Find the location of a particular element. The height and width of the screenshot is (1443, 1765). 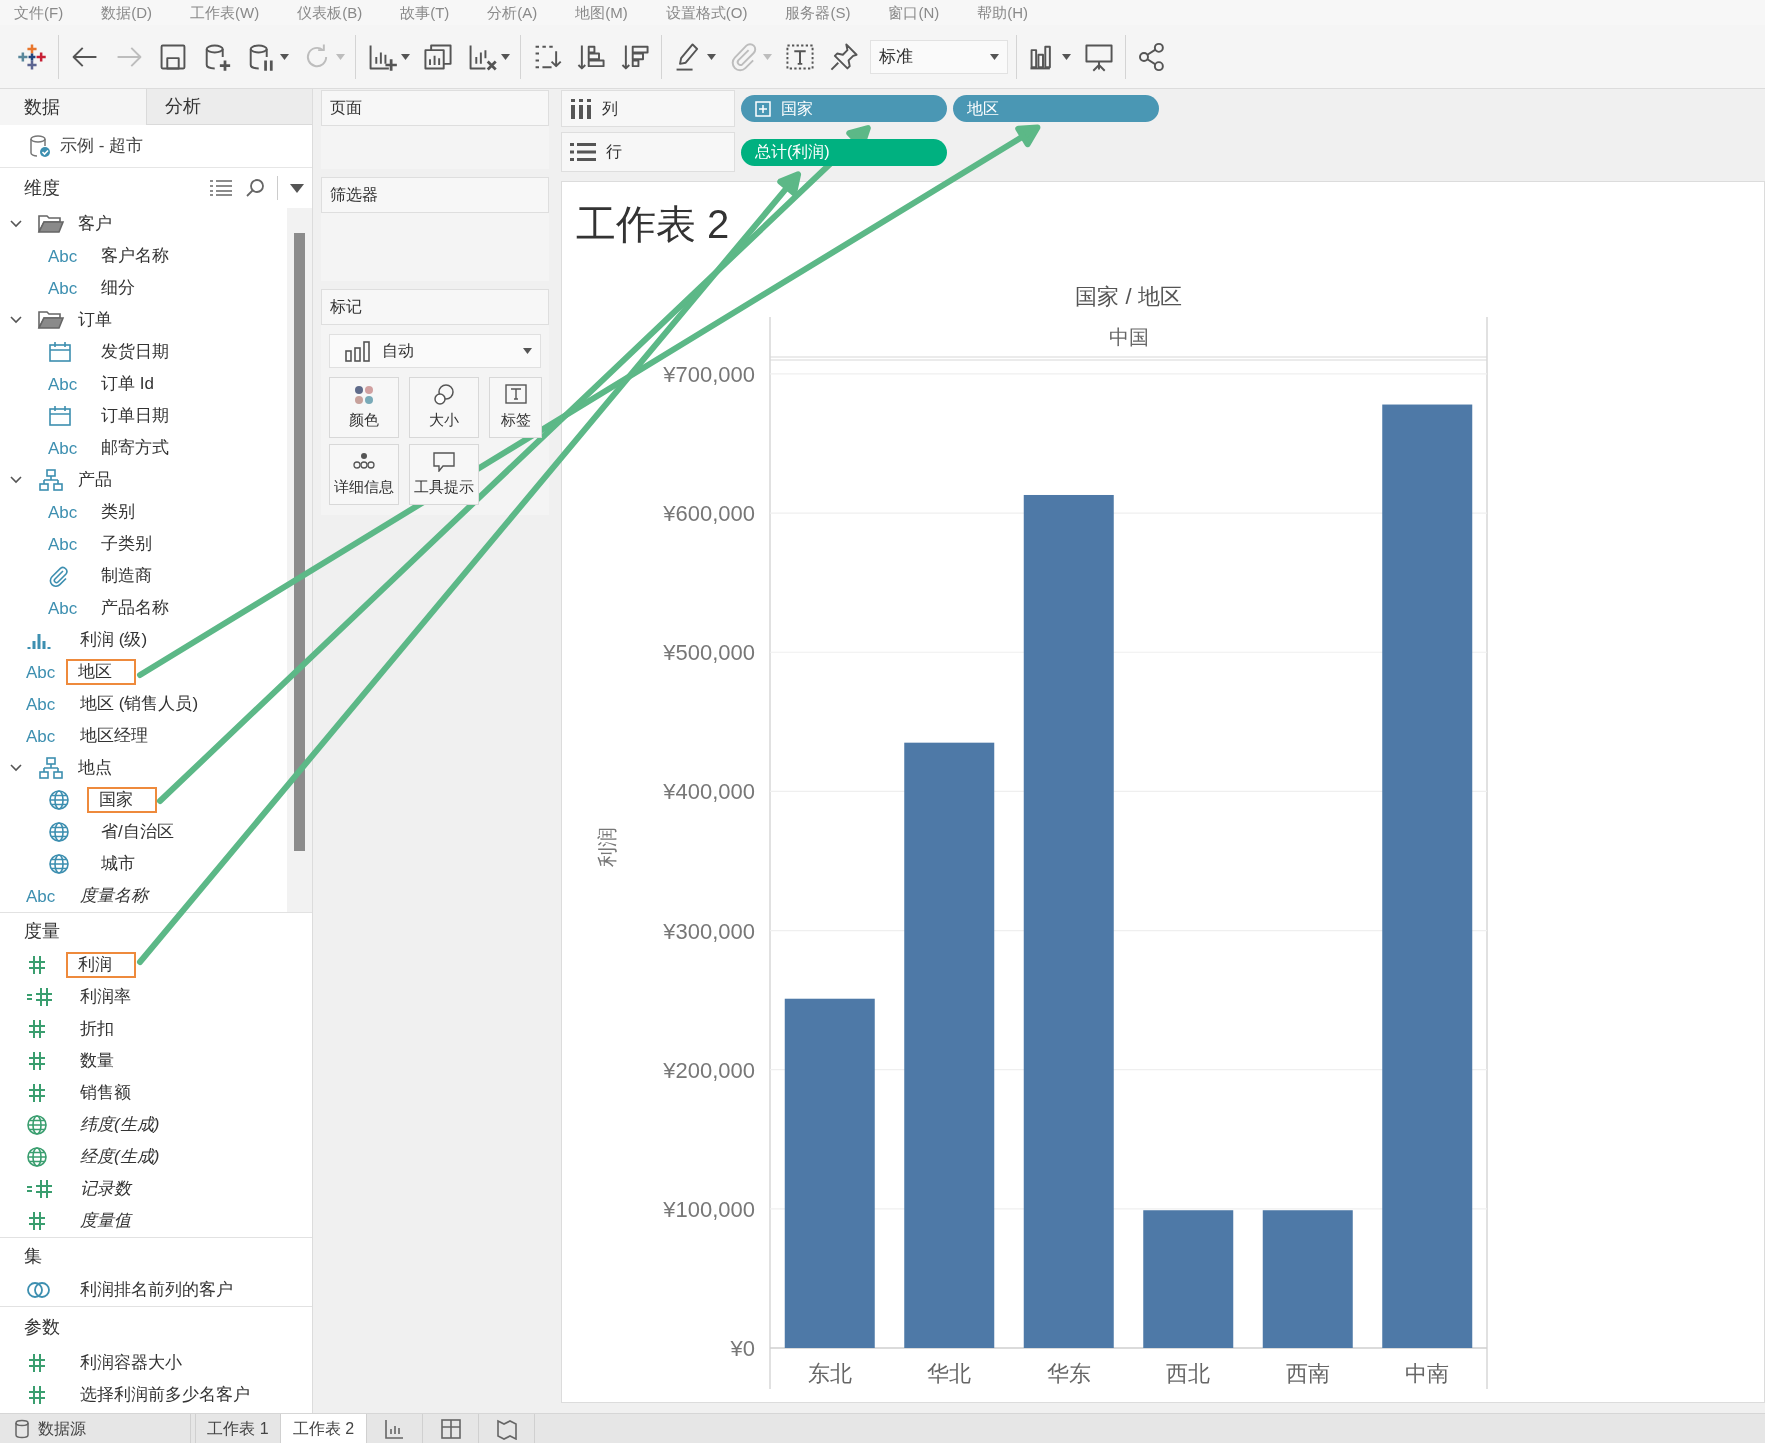

fit-dropdown: 标准 is located at coordinates (939, 56).